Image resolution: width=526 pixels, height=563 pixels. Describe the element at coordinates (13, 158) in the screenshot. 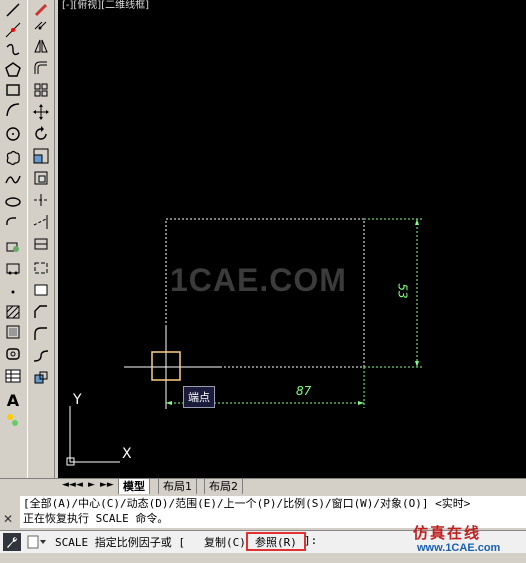

I see `revision-cloud-icon` at that location.